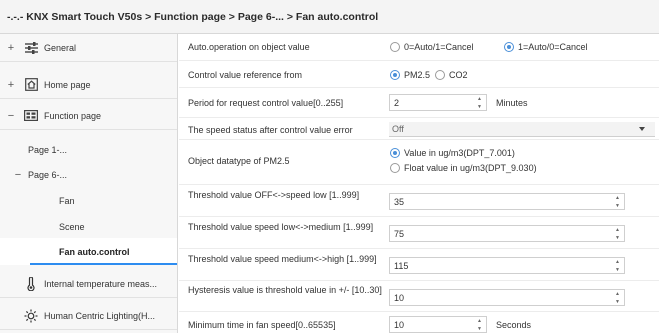  I want to click on grid-icon, so click(31, 116).